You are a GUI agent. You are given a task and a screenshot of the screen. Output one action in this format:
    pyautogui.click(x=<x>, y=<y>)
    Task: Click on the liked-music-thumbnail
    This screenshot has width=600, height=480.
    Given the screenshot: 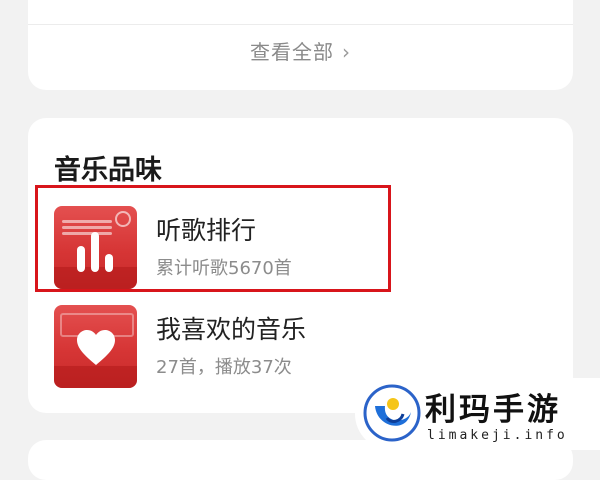 What is the action you would take?
    pyautogui.click(x=95, y=346)
    